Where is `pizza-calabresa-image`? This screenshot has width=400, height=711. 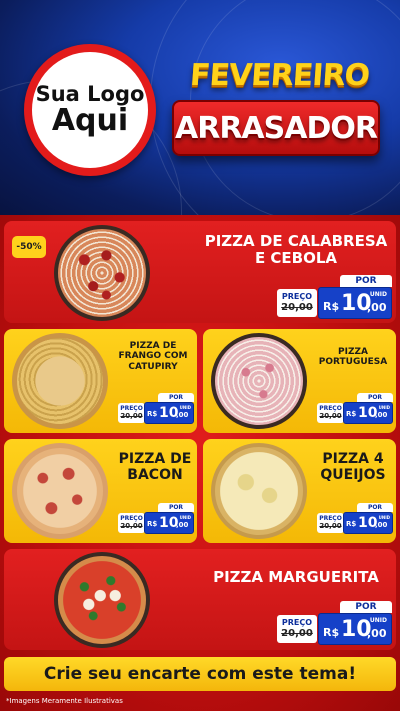 pizza-calabresa-image is located at coordinates (102, 273).